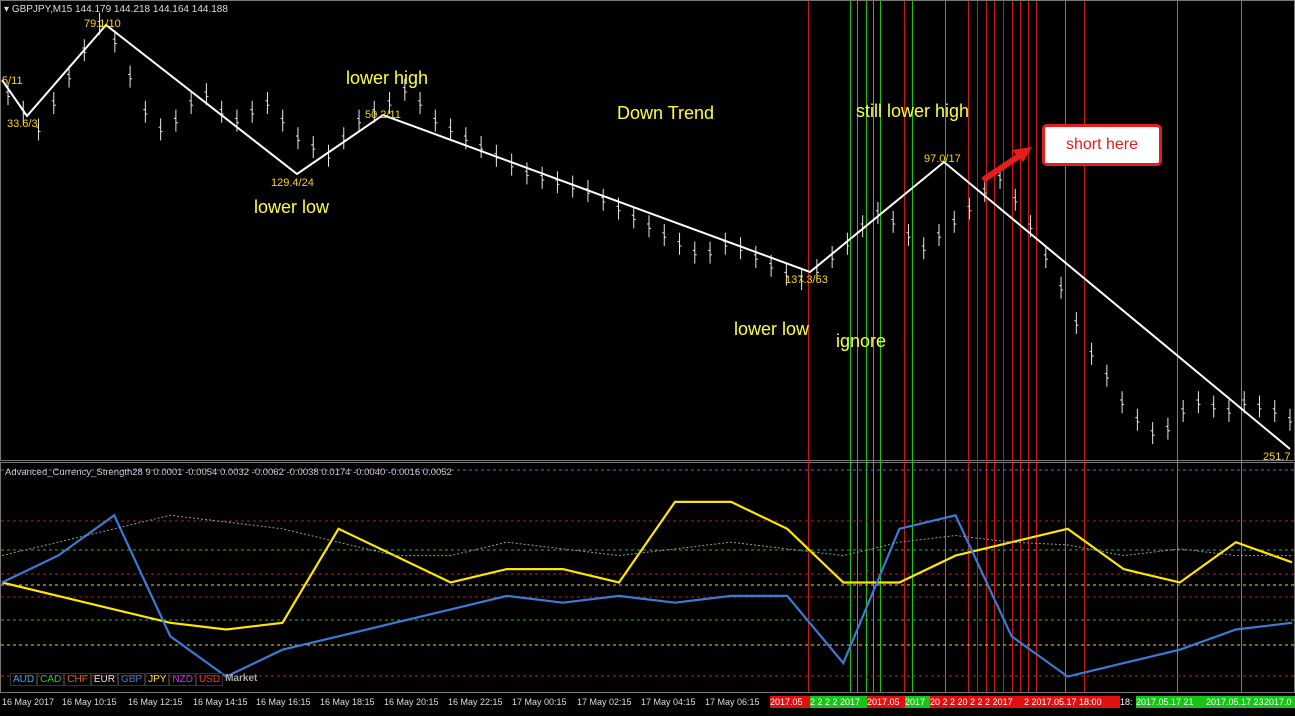 This screenshot has height=716, width=1295. I want to click on time-tick: 16 May 20:15, so click(411, 702).